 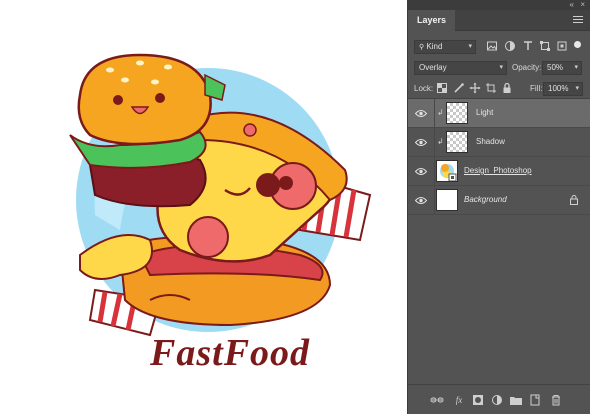 What do you see at coordinates (528, 46) in the screenshot?
I see `type-filter-icon` at bounding box center [528, 46].